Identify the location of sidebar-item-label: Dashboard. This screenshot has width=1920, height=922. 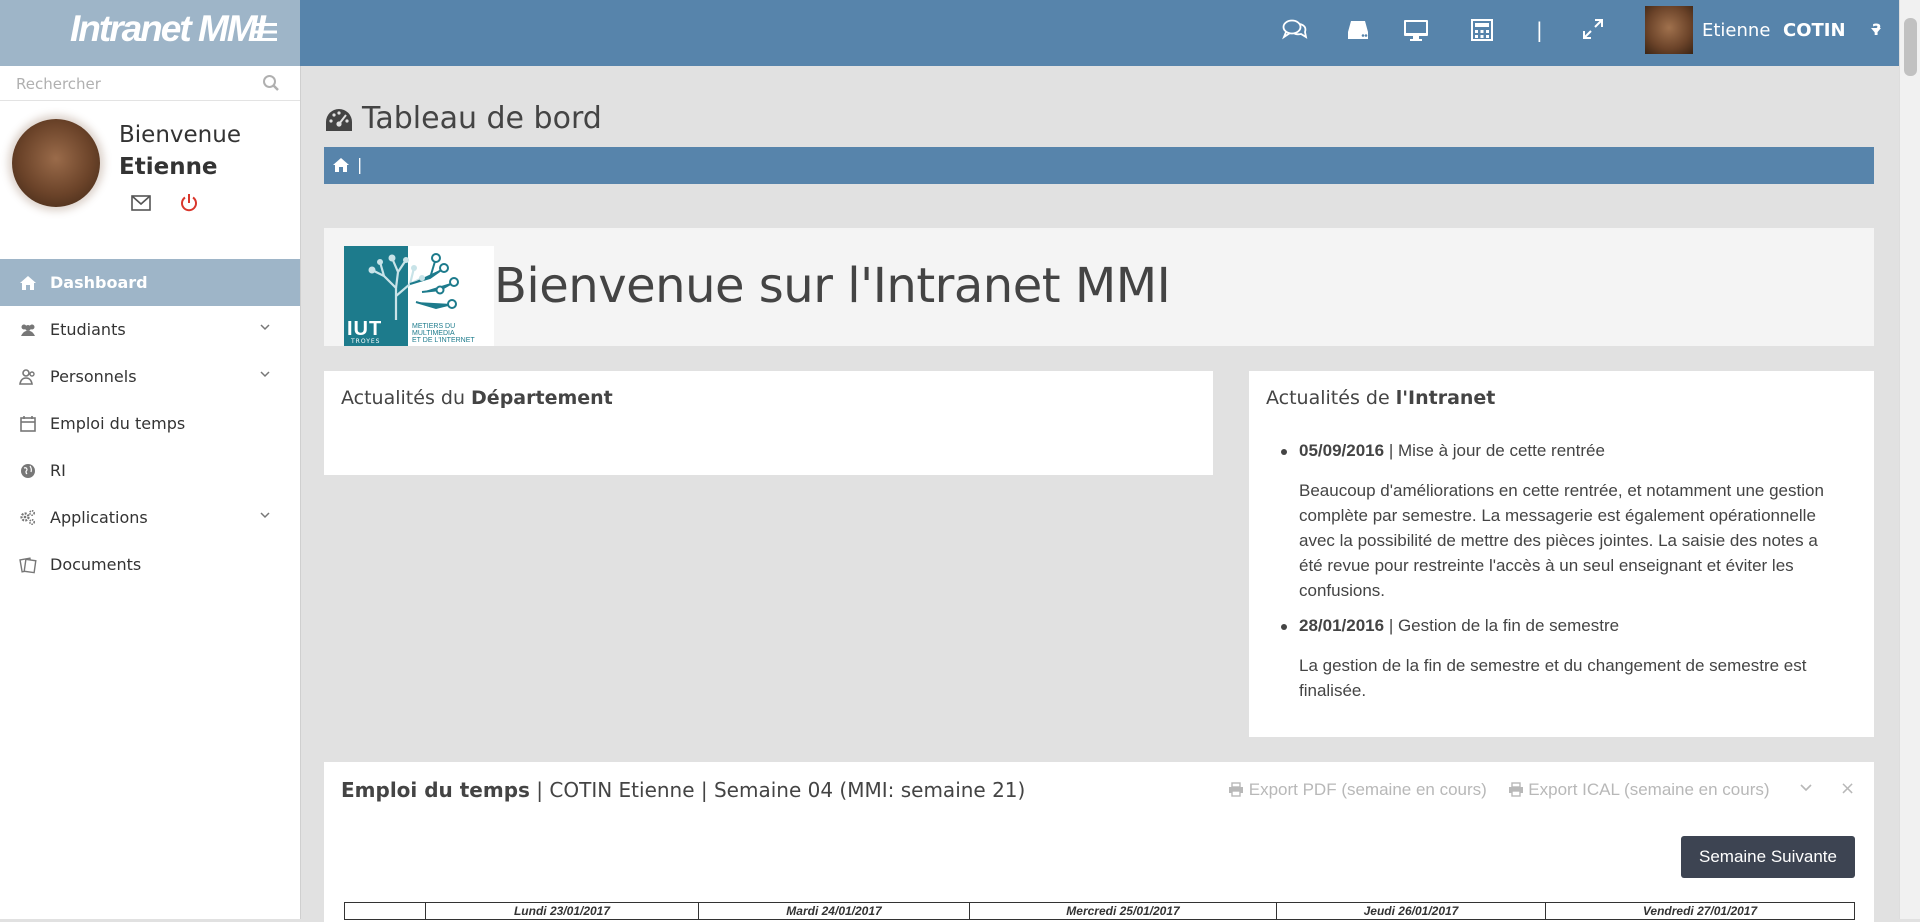
(99, 282).